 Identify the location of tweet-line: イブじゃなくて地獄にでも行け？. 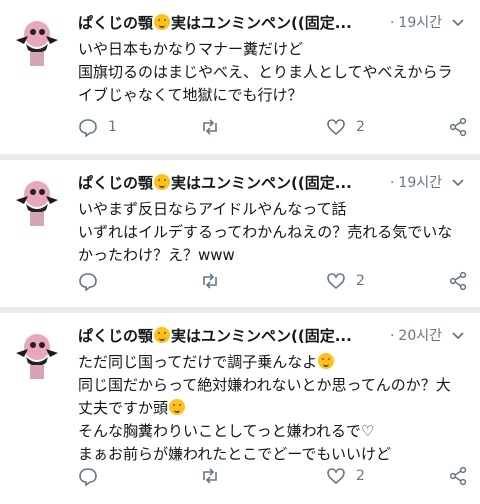
(190, 95).